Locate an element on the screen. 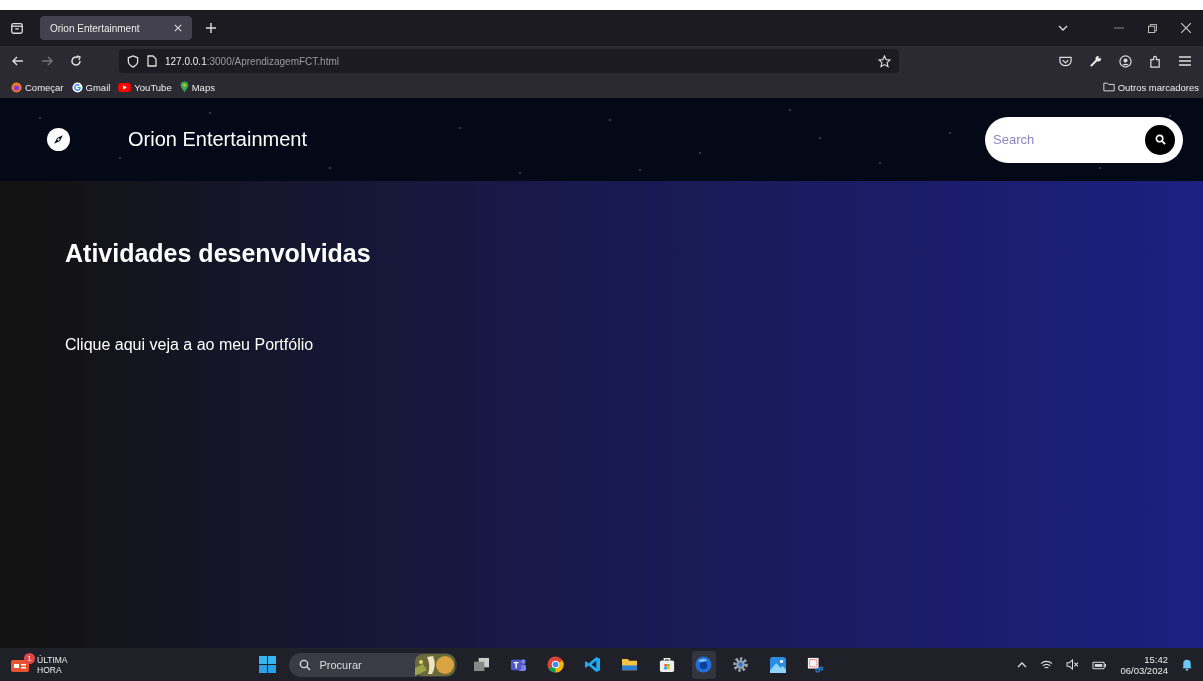 The height and width of the screenshot is (681, 1203). taskbar-search-field: Procurar is located at coordinates (362, 664).